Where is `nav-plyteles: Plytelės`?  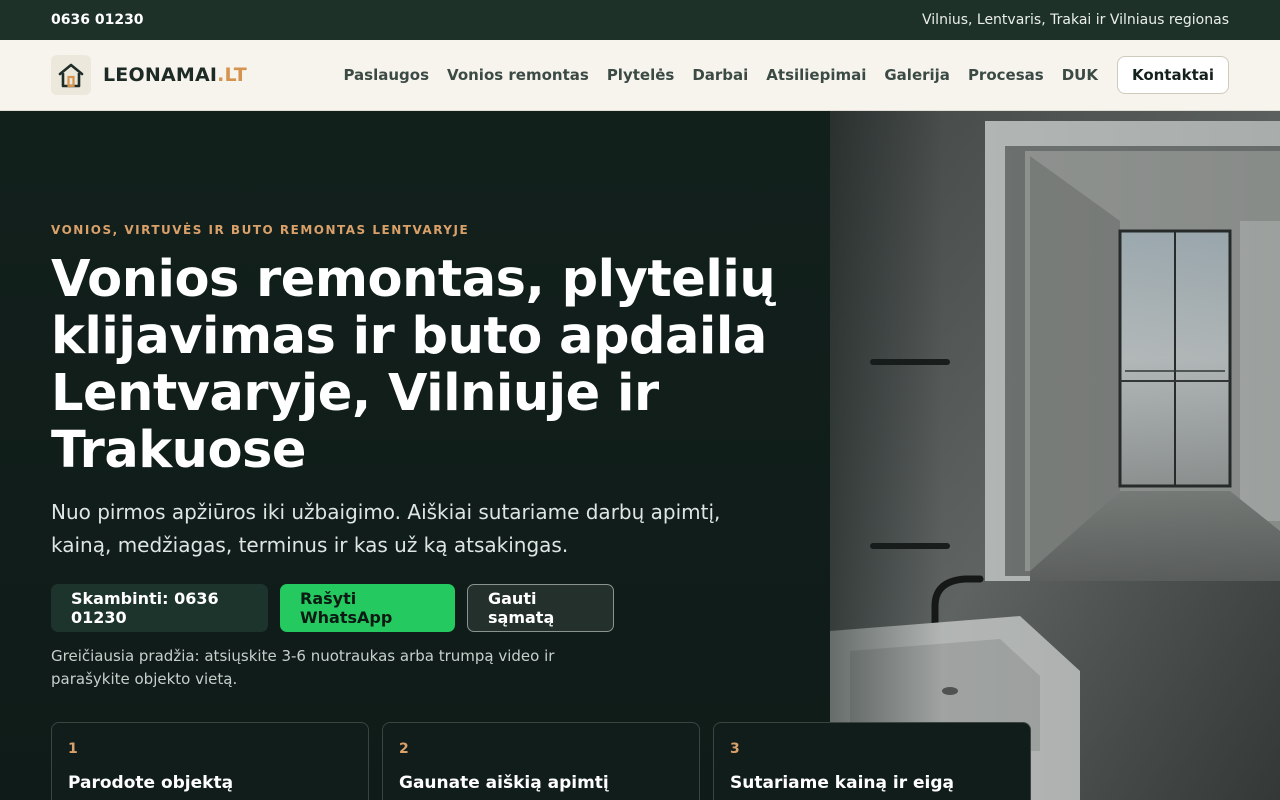
nav-plyteles: Plytelės is located at coordinates (641, 75).